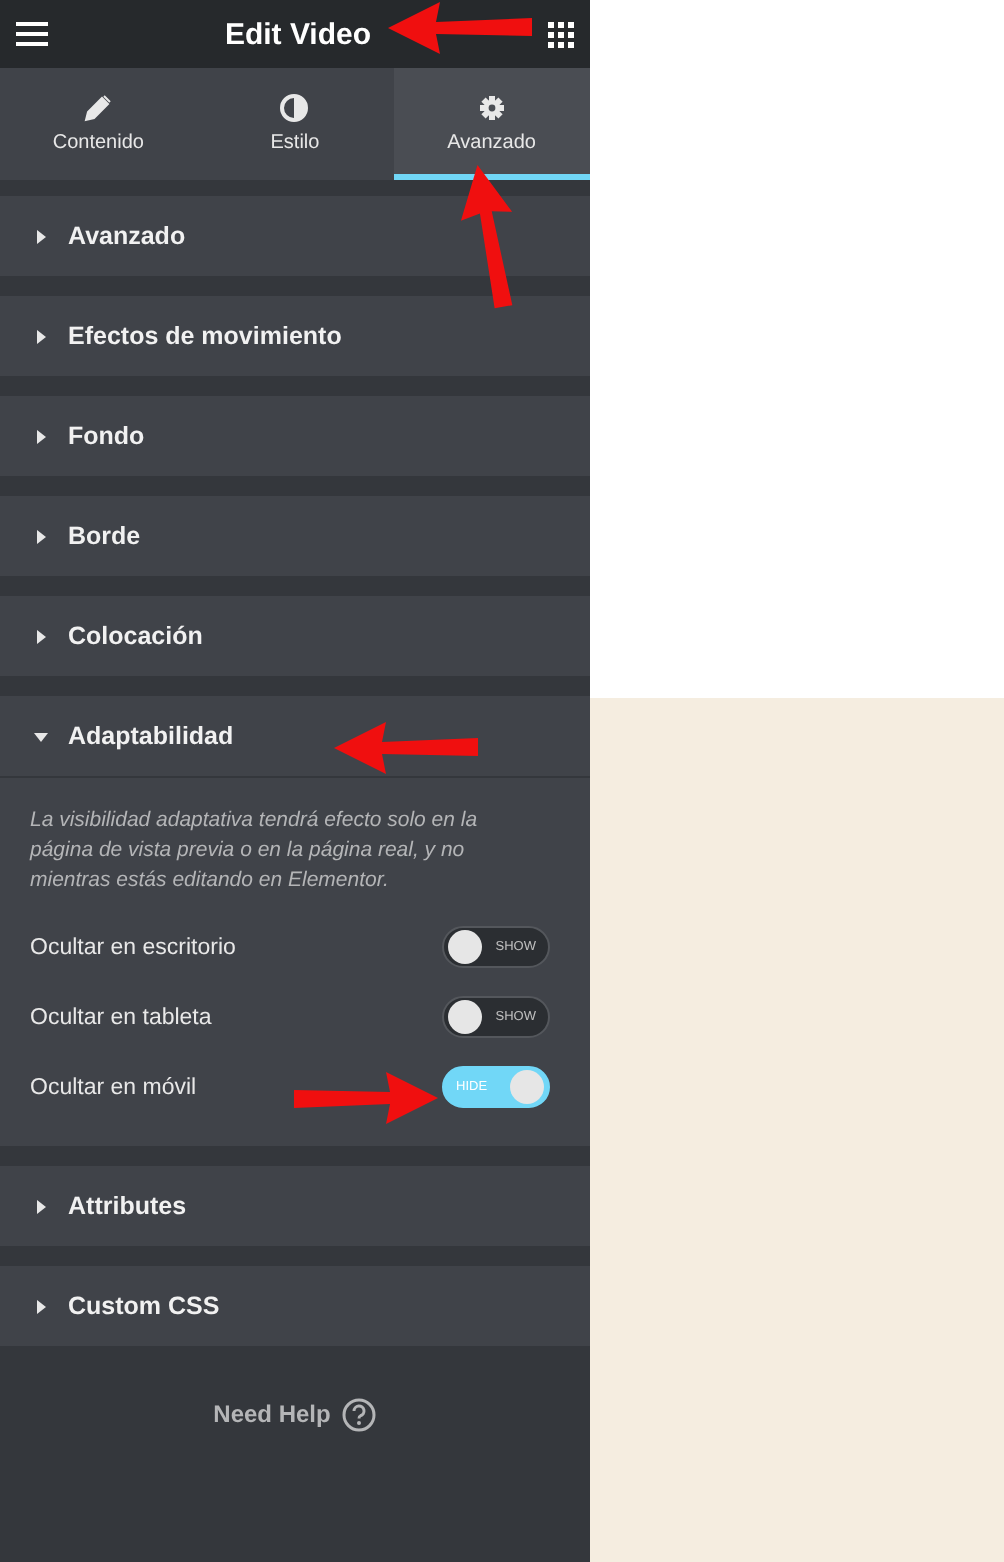 This screenshot has width=1004, height=1562. Describe the element at coordinates (491, 124) in the screenshot. I see `panel-tab: Avanzado` at that location.